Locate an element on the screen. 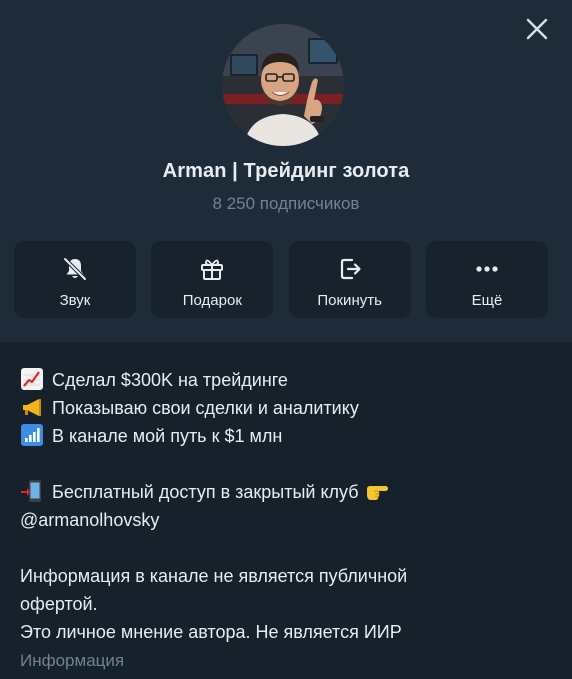 The width and height of the screenshot is (572, 679). pointing-right-emoji is located at coordinates (377, 491).